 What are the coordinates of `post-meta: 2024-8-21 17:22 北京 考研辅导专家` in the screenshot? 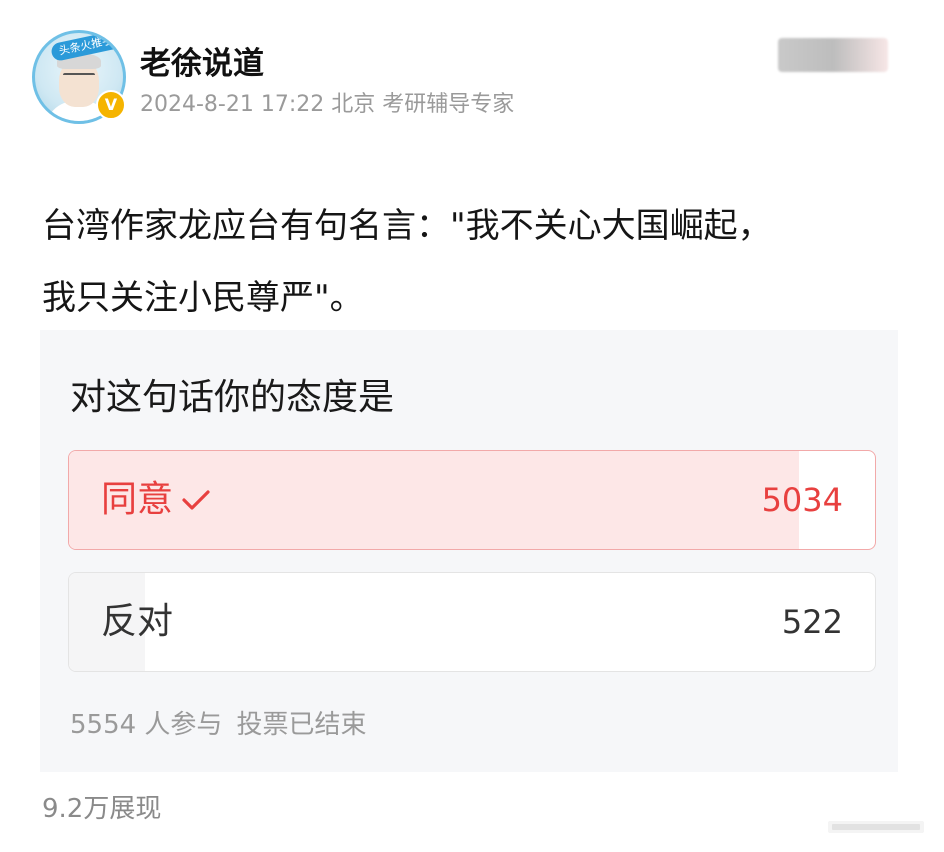 It's located at (327, 102).